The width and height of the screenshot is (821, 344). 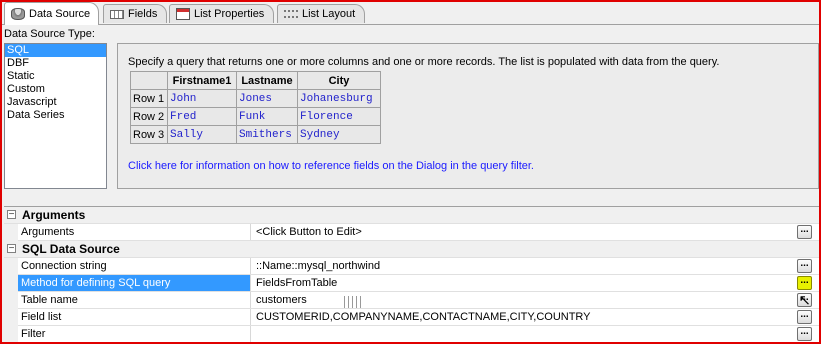 I want to click on tab-data-source: Data Source, so click(x=51, y=13).